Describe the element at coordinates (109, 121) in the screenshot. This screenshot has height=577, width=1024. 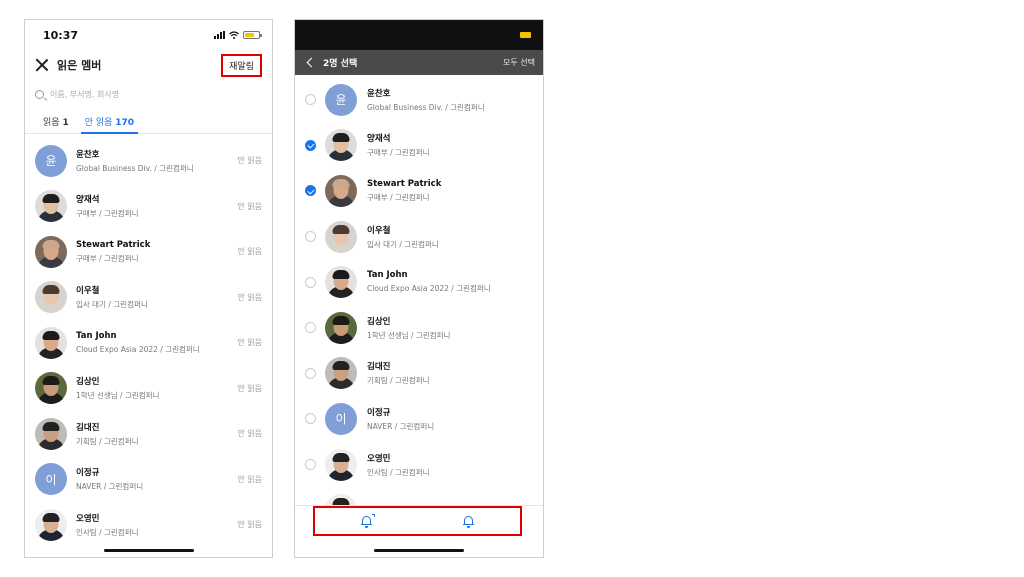
I see `tab-unread: 안 읽음 170` at that location.